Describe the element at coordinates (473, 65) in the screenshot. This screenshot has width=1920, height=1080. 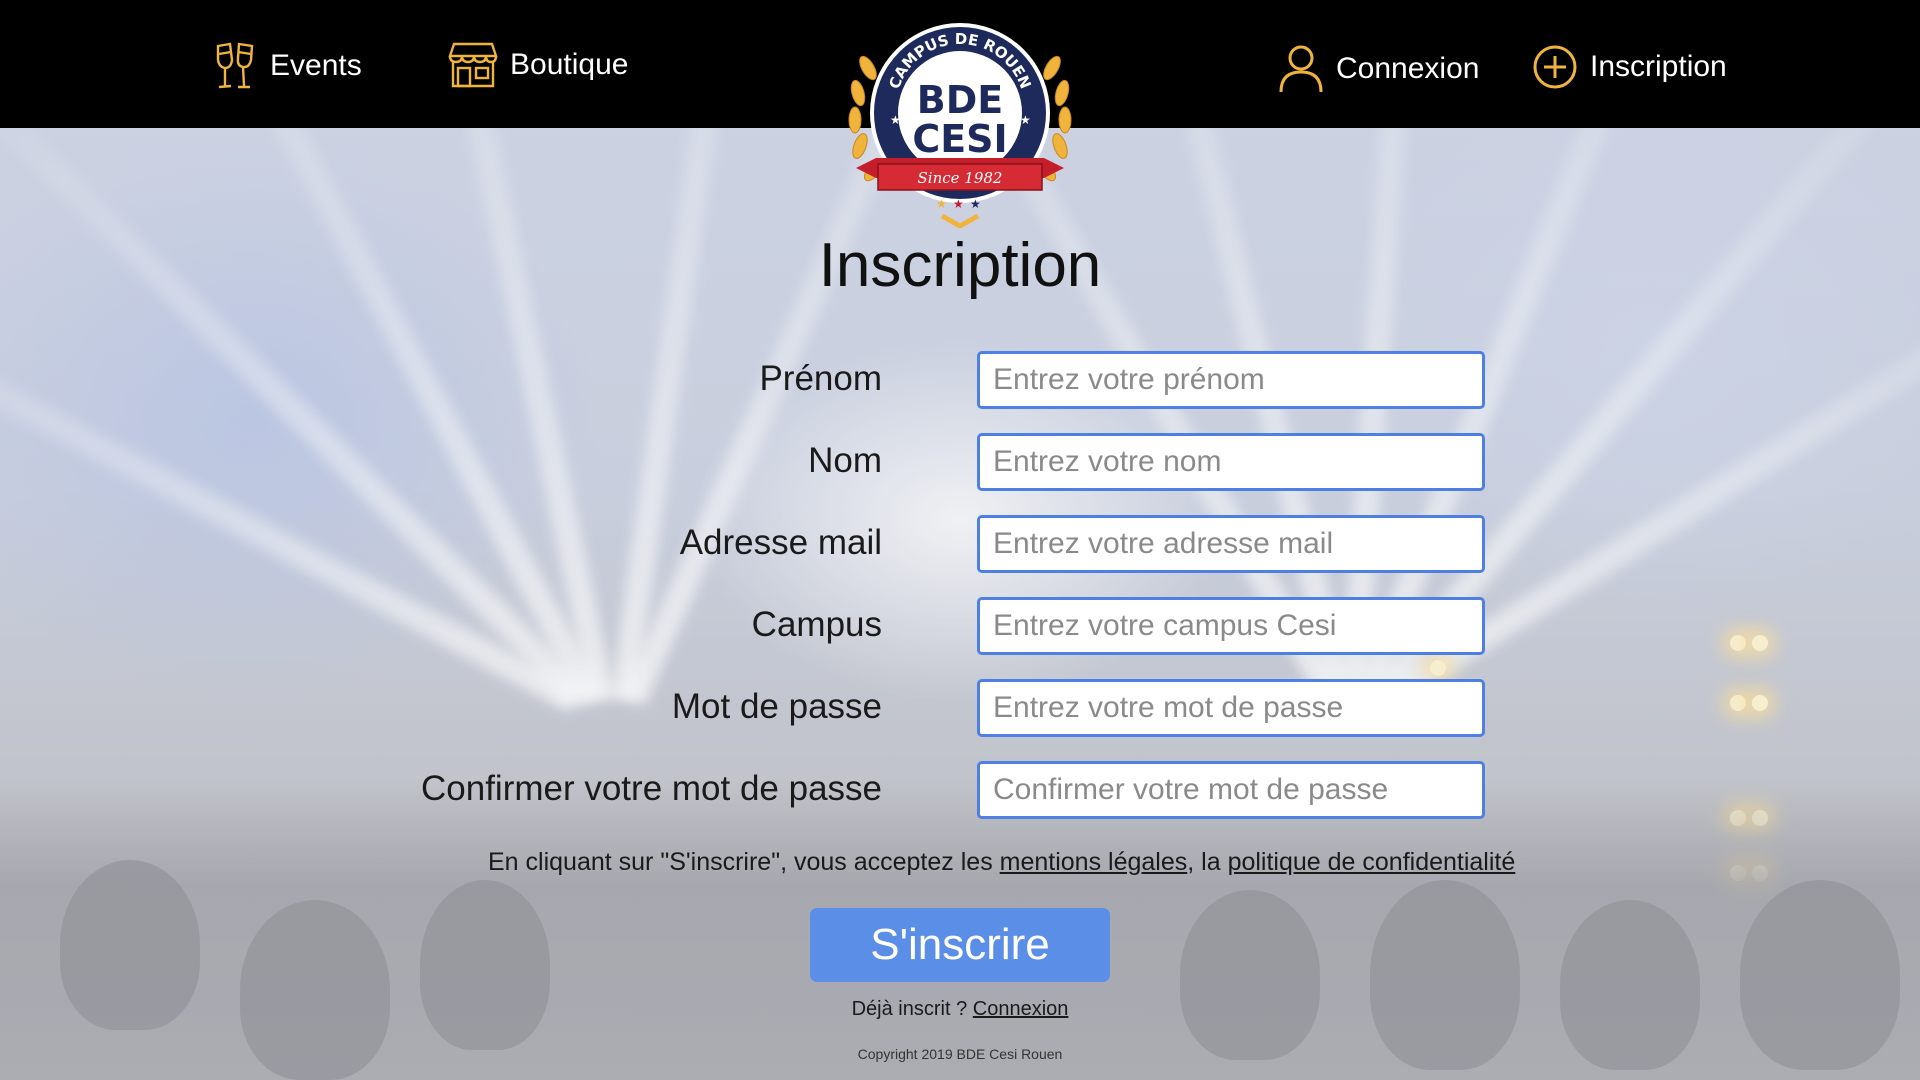
I see `shop-icon` at that location.